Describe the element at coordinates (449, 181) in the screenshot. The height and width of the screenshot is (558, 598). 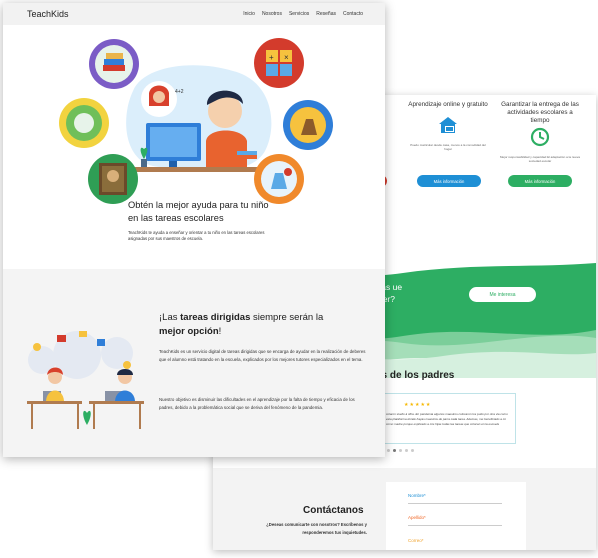
I see `more-info-button-blue: Más información` at that location.